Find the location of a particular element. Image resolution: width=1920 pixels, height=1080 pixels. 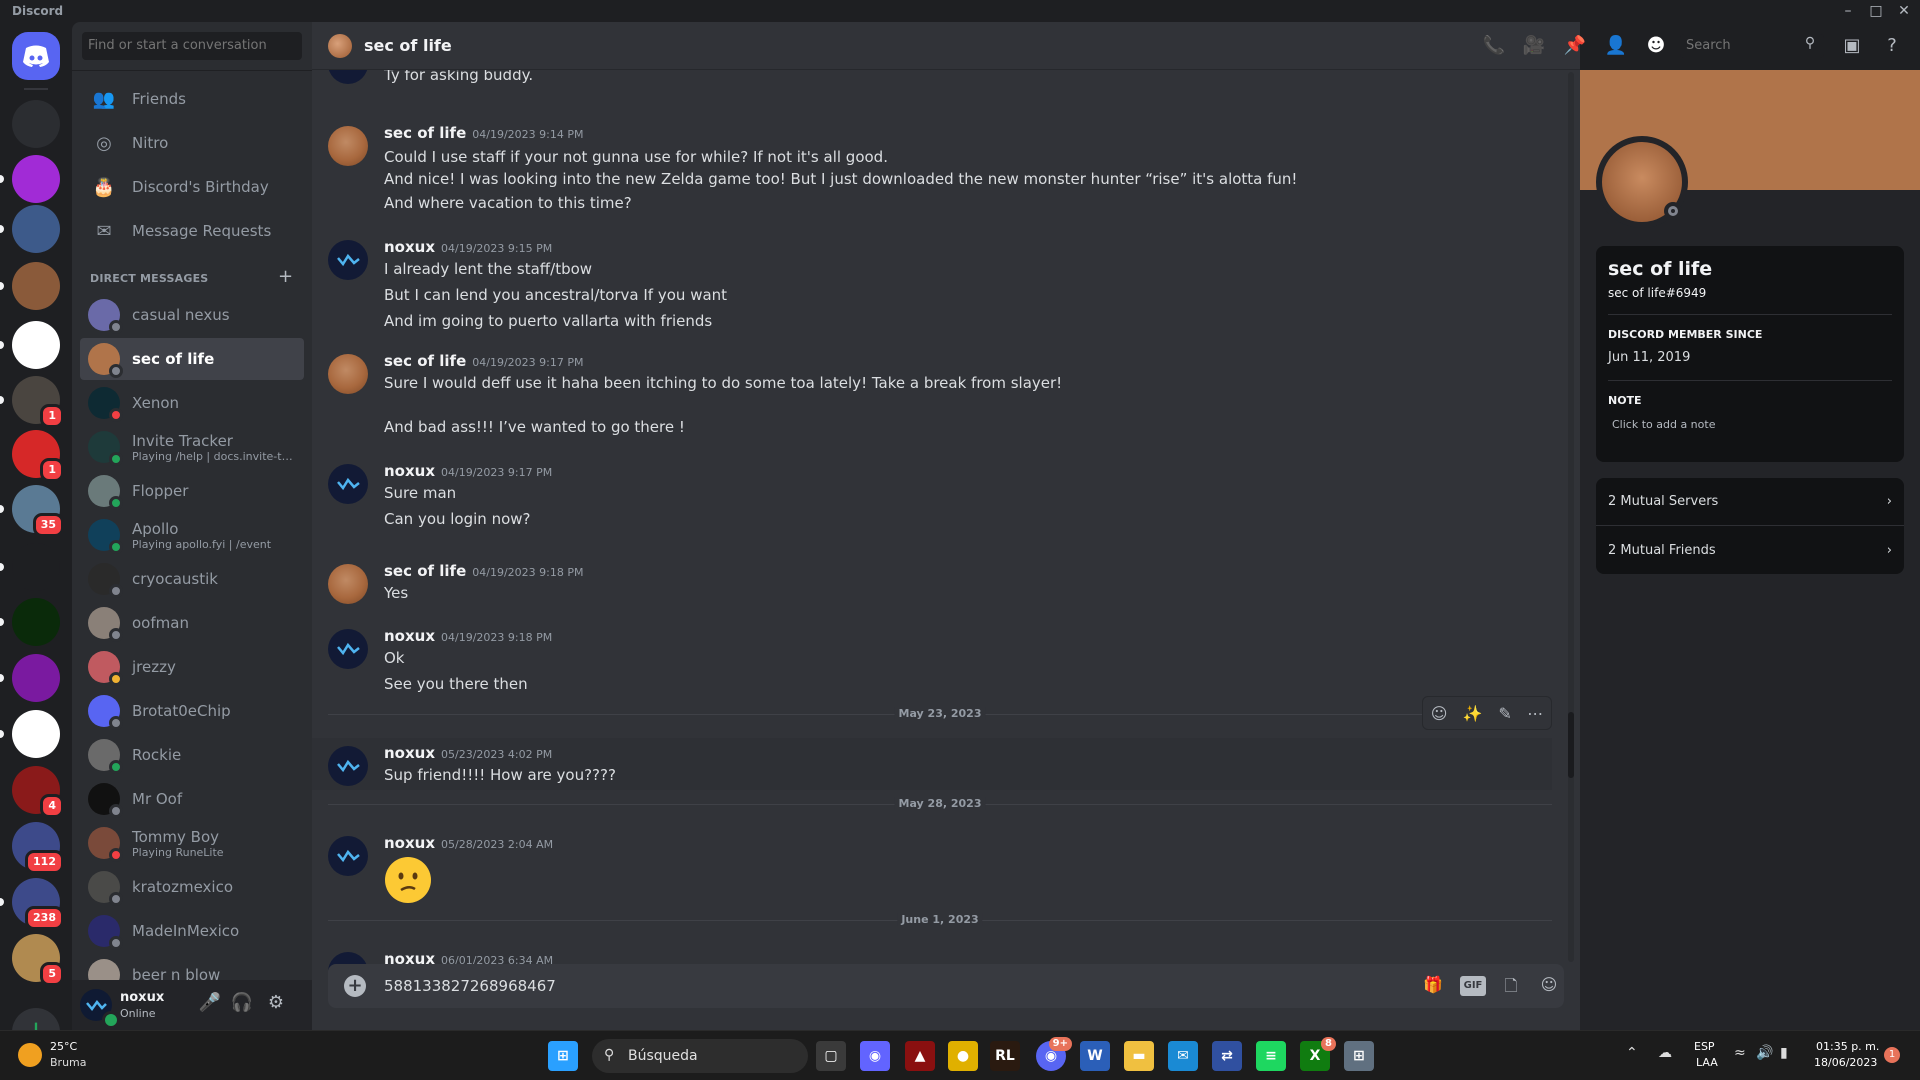

taskbar-app-discord: ◉ 9+ is located at coordinates (1054, 1054).